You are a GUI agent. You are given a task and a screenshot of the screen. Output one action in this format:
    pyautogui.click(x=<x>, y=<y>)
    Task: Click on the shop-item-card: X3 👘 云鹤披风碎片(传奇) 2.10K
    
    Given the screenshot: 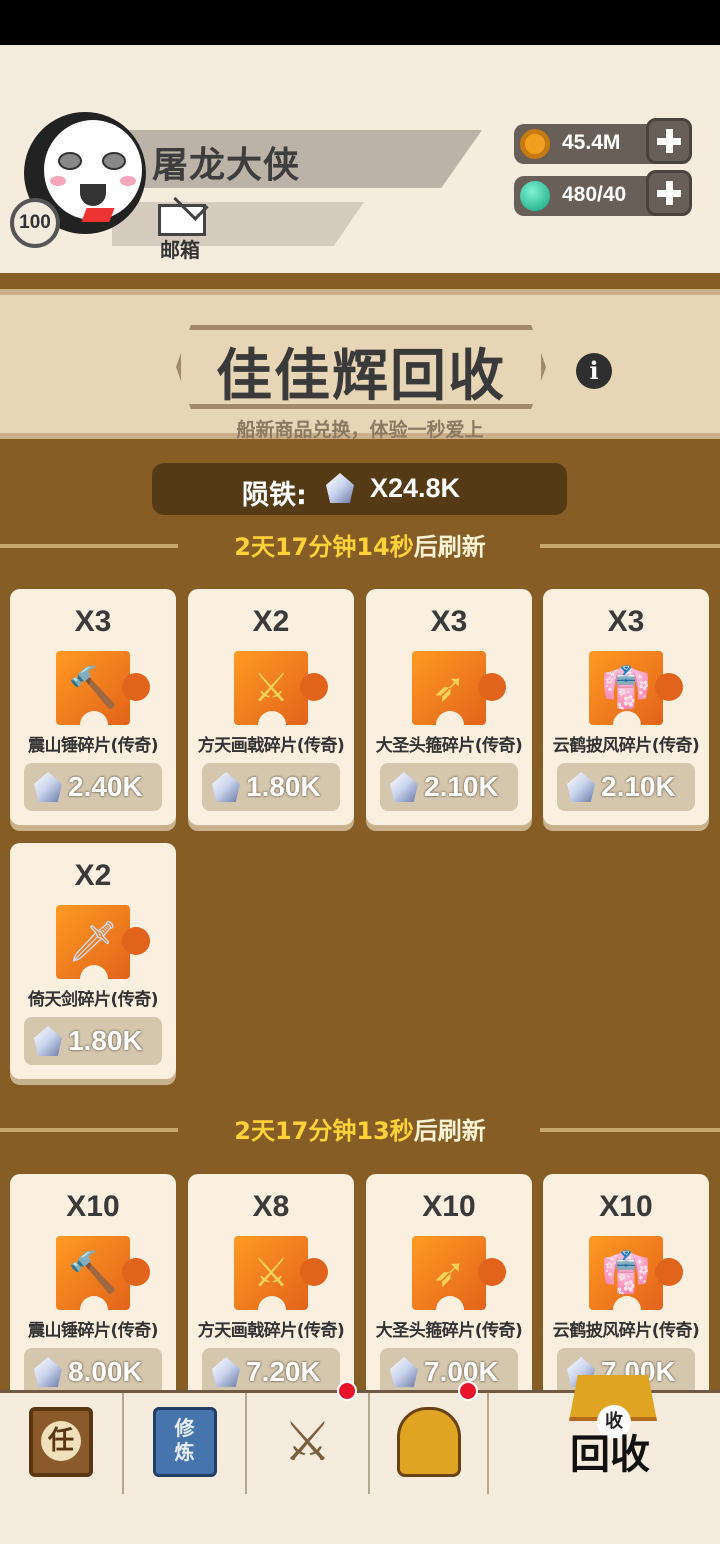 What is the action you would take?
    pyautogui.click(x=626, y=707)
    